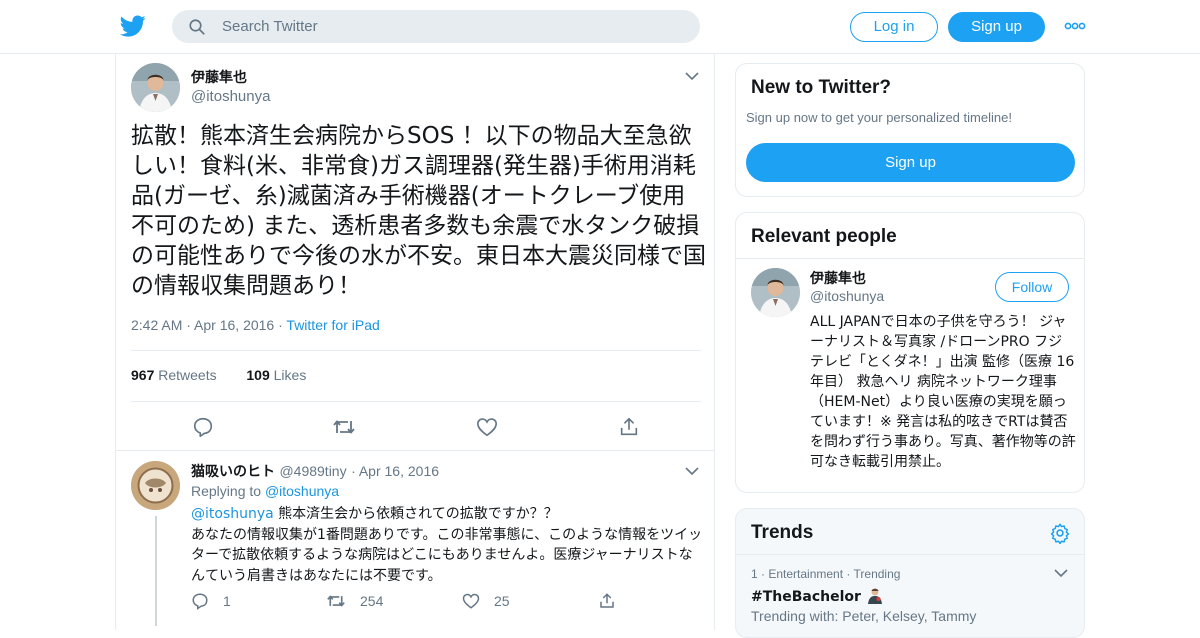 The image size is (1200, 638). Describe the element at coordinates (233, 472) in the screenshot. I see `reply-author-name: 猫吸いのヒト` at that location.